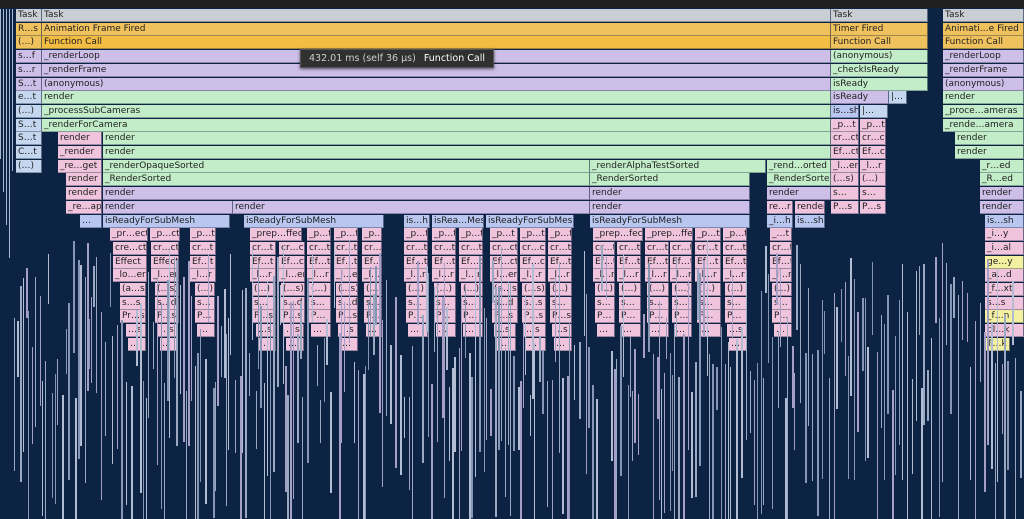  What do you see at coordinates (80, 166) in the screenshot?
I see `flame-event: _re…get` at bounding box center [80, 166].